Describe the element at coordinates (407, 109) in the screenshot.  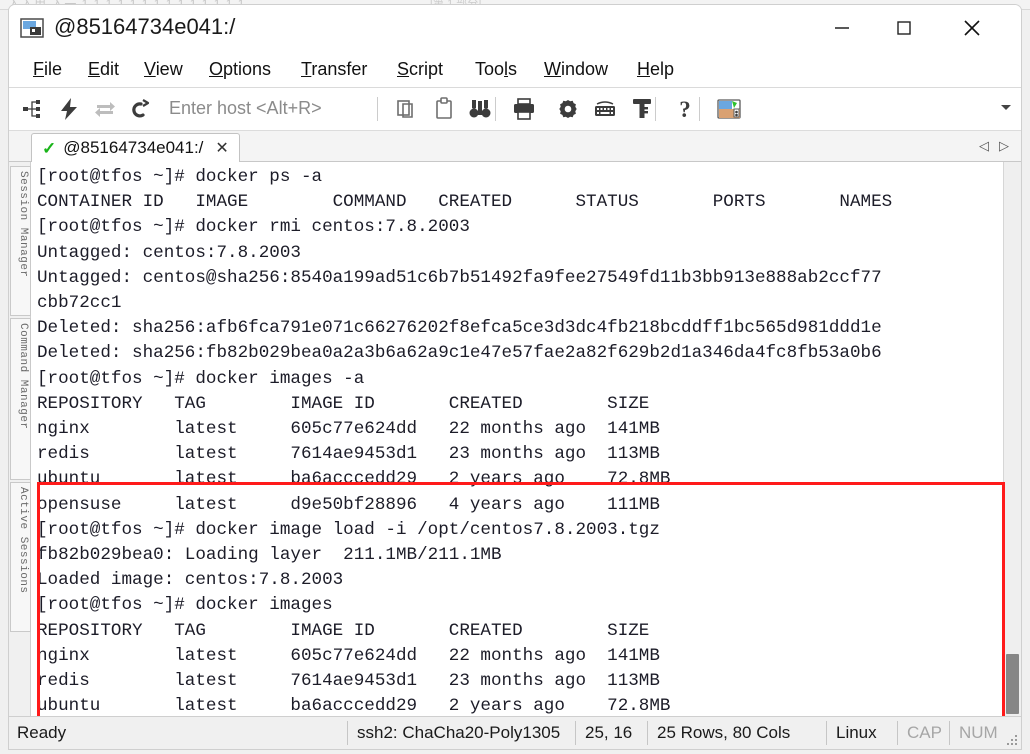
I see `copy-icon` at that location.